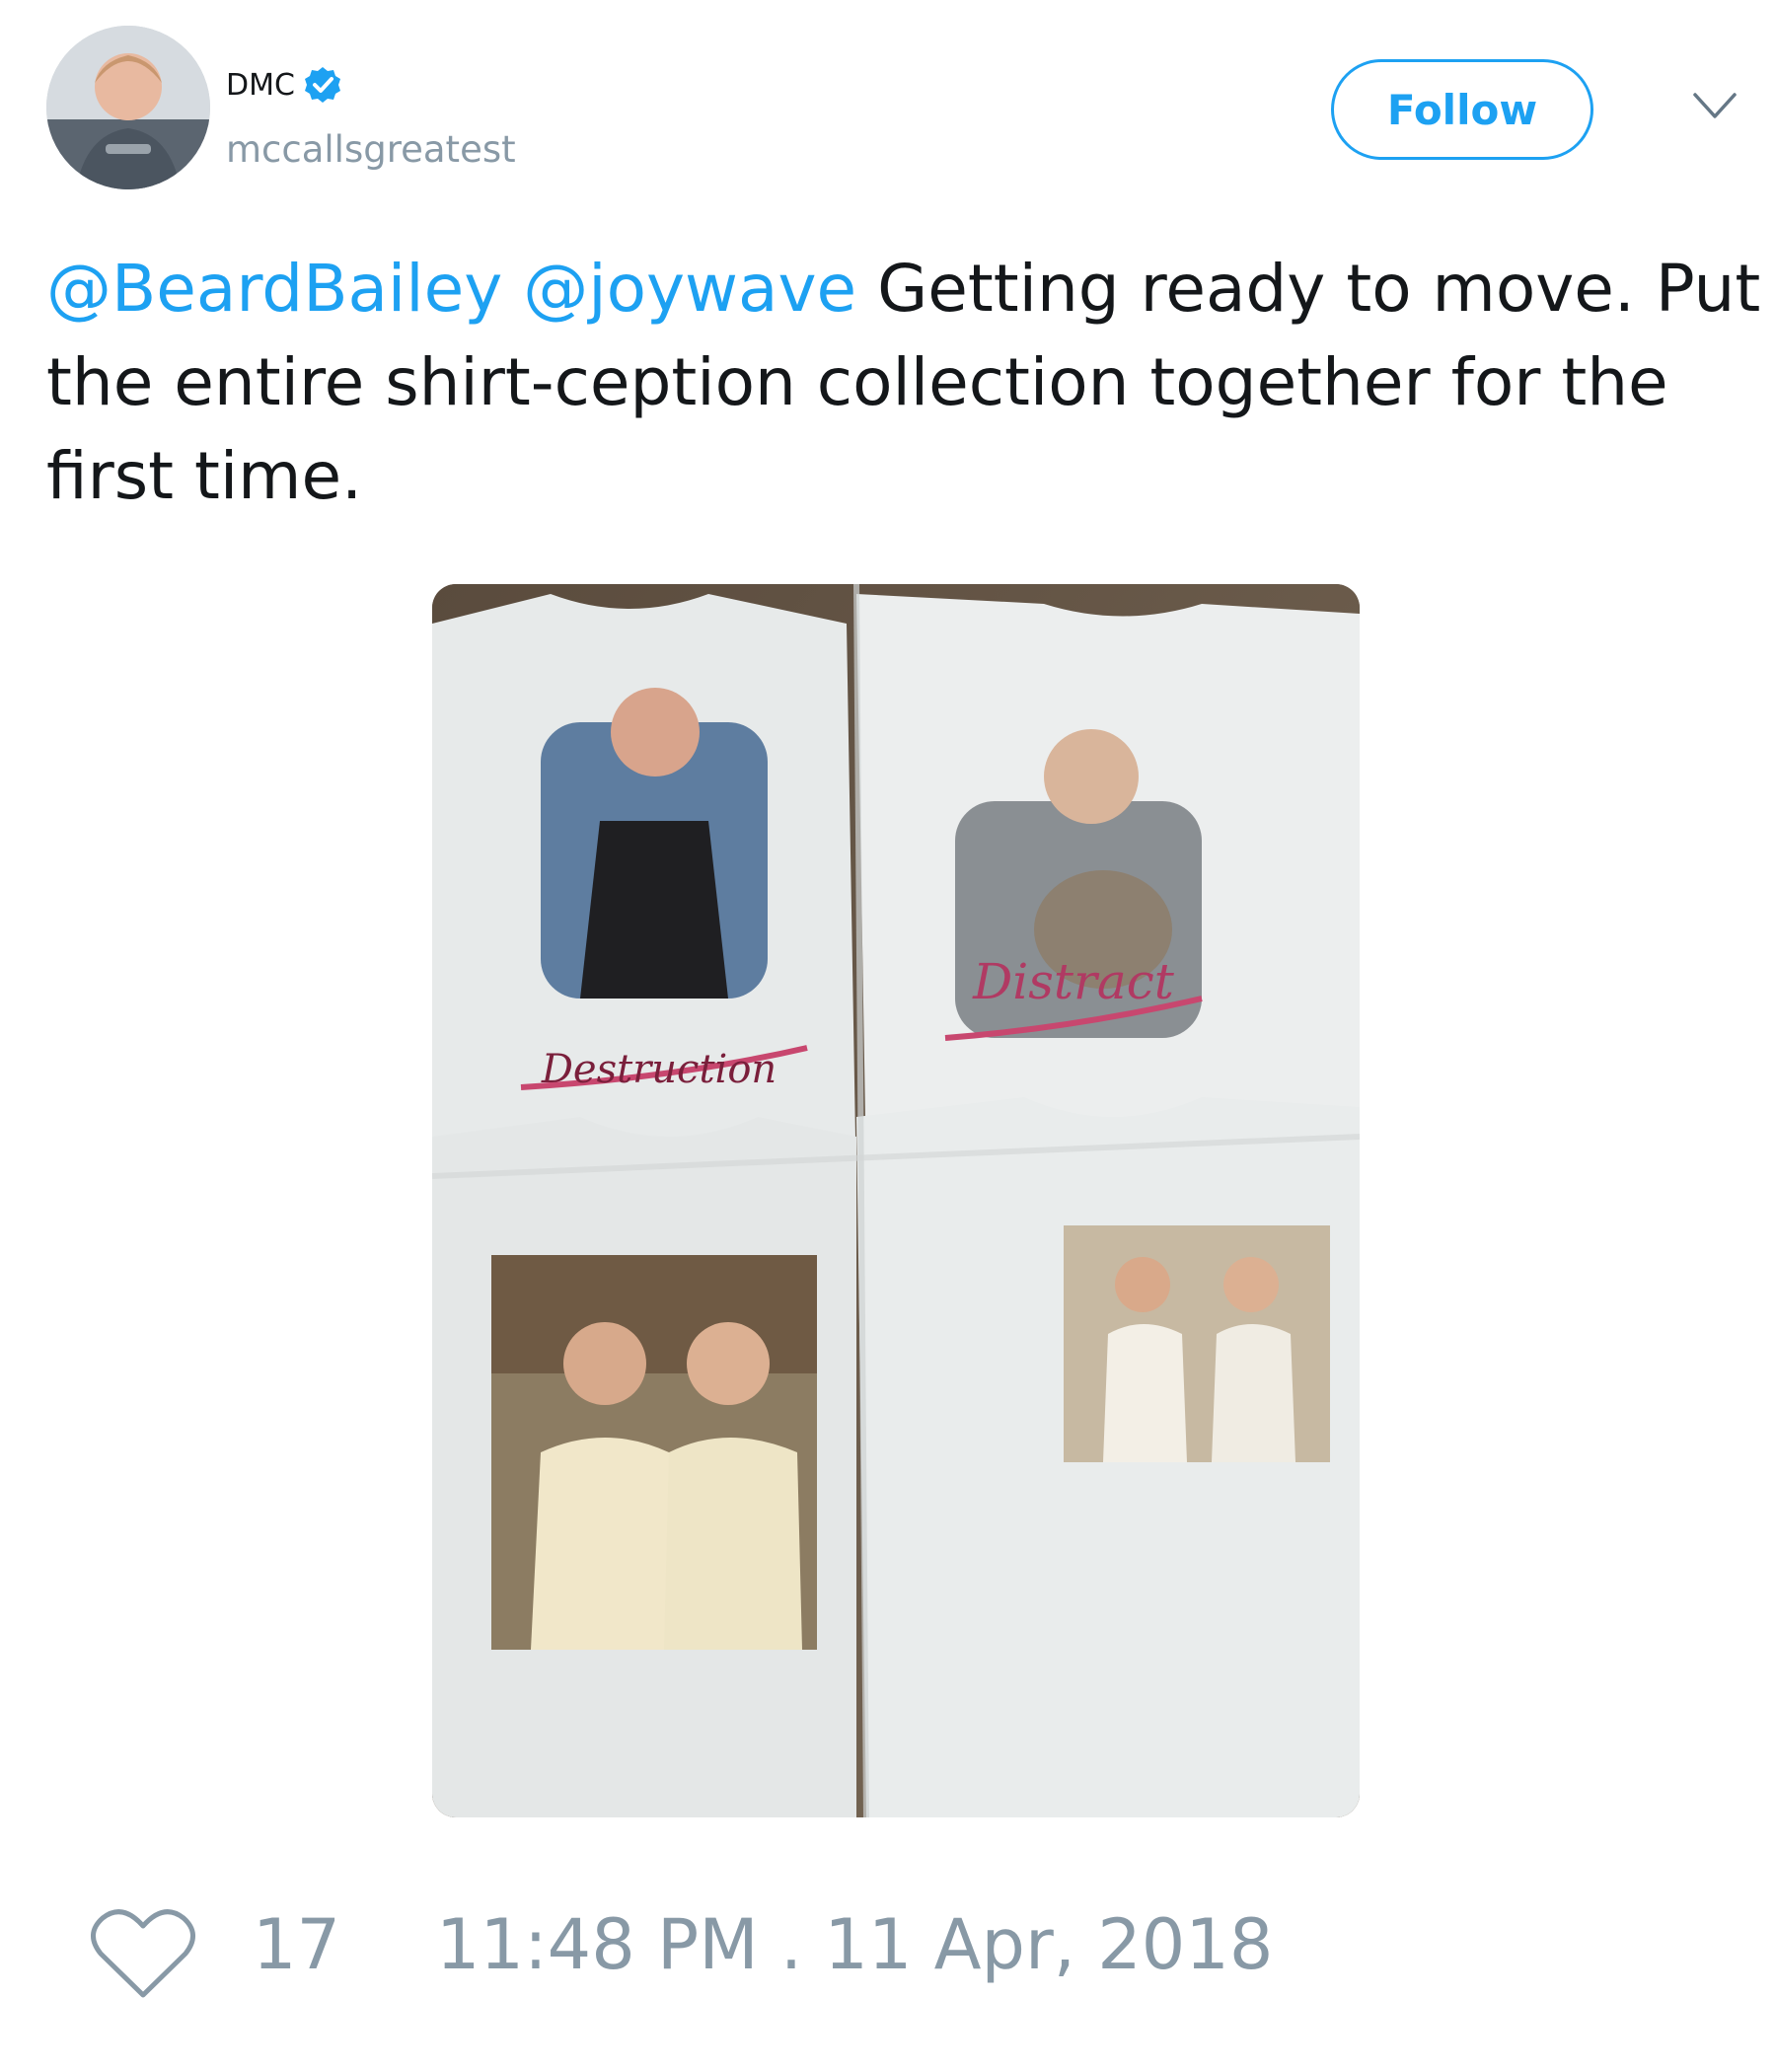 The width and height of the screenshot is (1776, 2072). I want to click on follow-button: Follow, so click(1462, 110).